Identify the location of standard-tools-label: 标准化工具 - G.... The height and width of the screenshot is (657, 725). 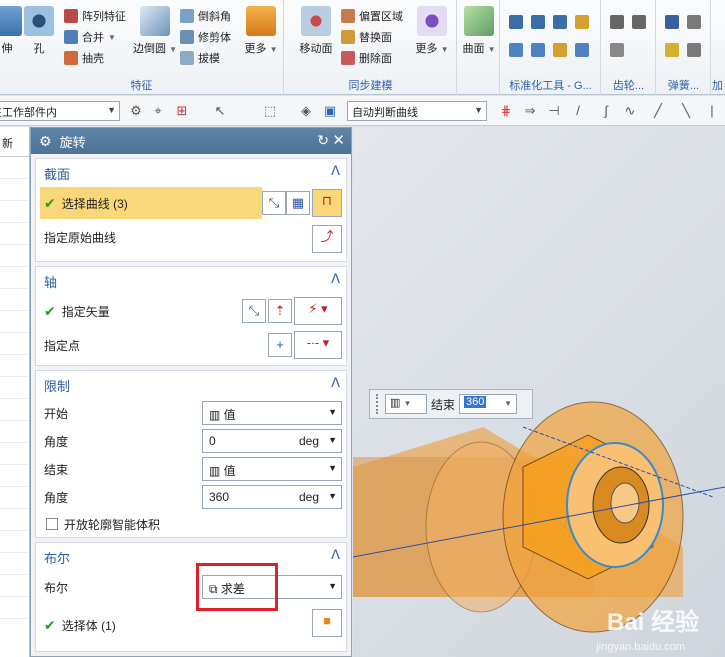
(550, 85).